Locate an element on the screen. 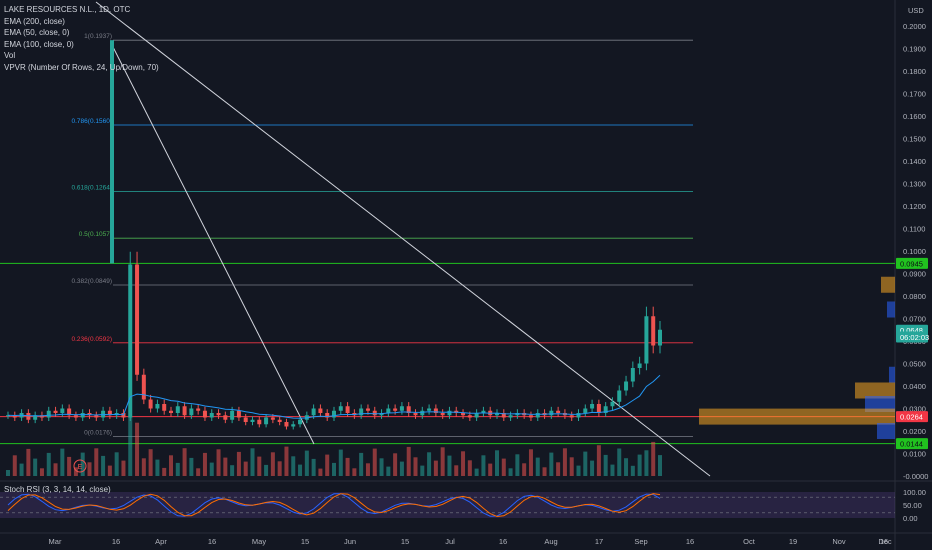 Image resolution: width=932 pixels, height=550 pixels. x-tick-label: Aug is located at coordinates (550, 541).